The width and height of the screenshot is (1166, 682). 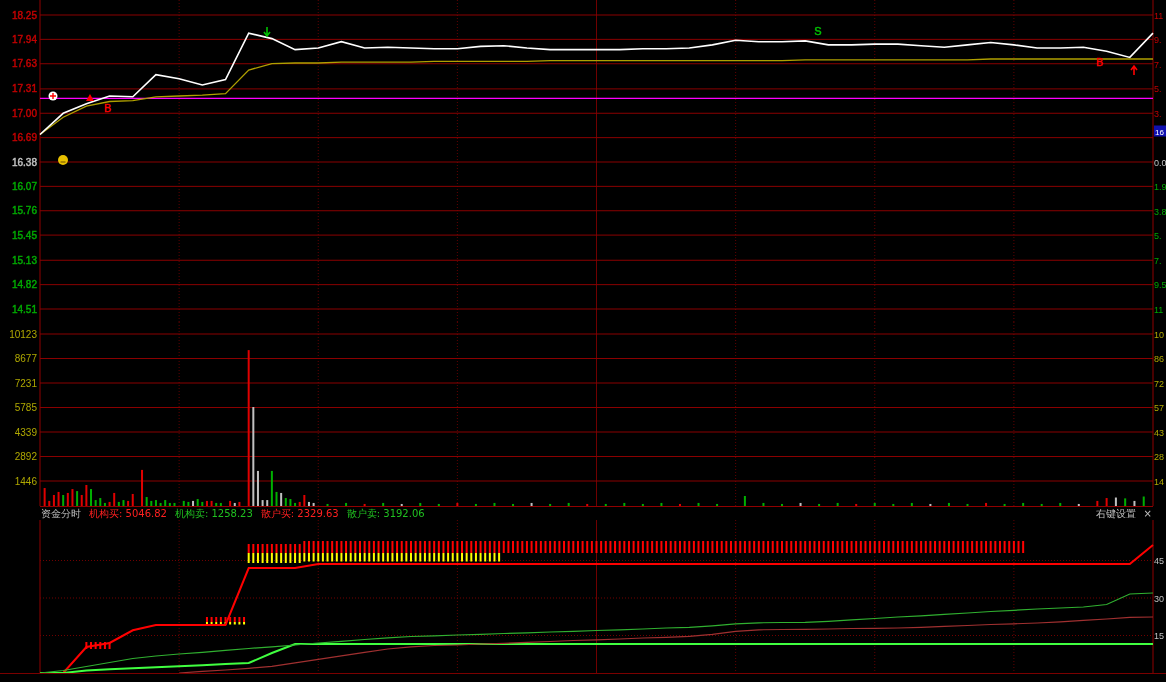 I want to click on axis-label: 7231, so click(x=25, y=383).